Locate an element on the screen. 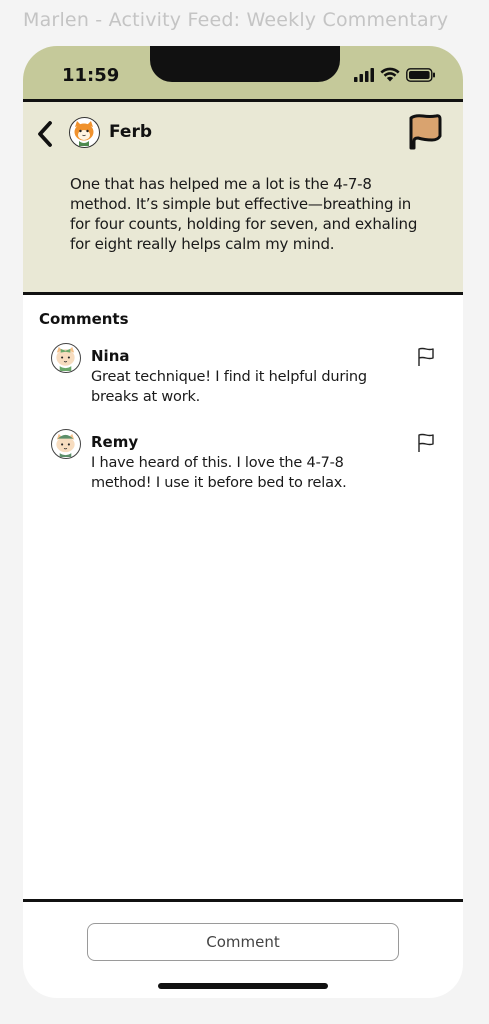 The height and width of the screenshot is (1024, 489). back-button is located at coordinates (45, 134).